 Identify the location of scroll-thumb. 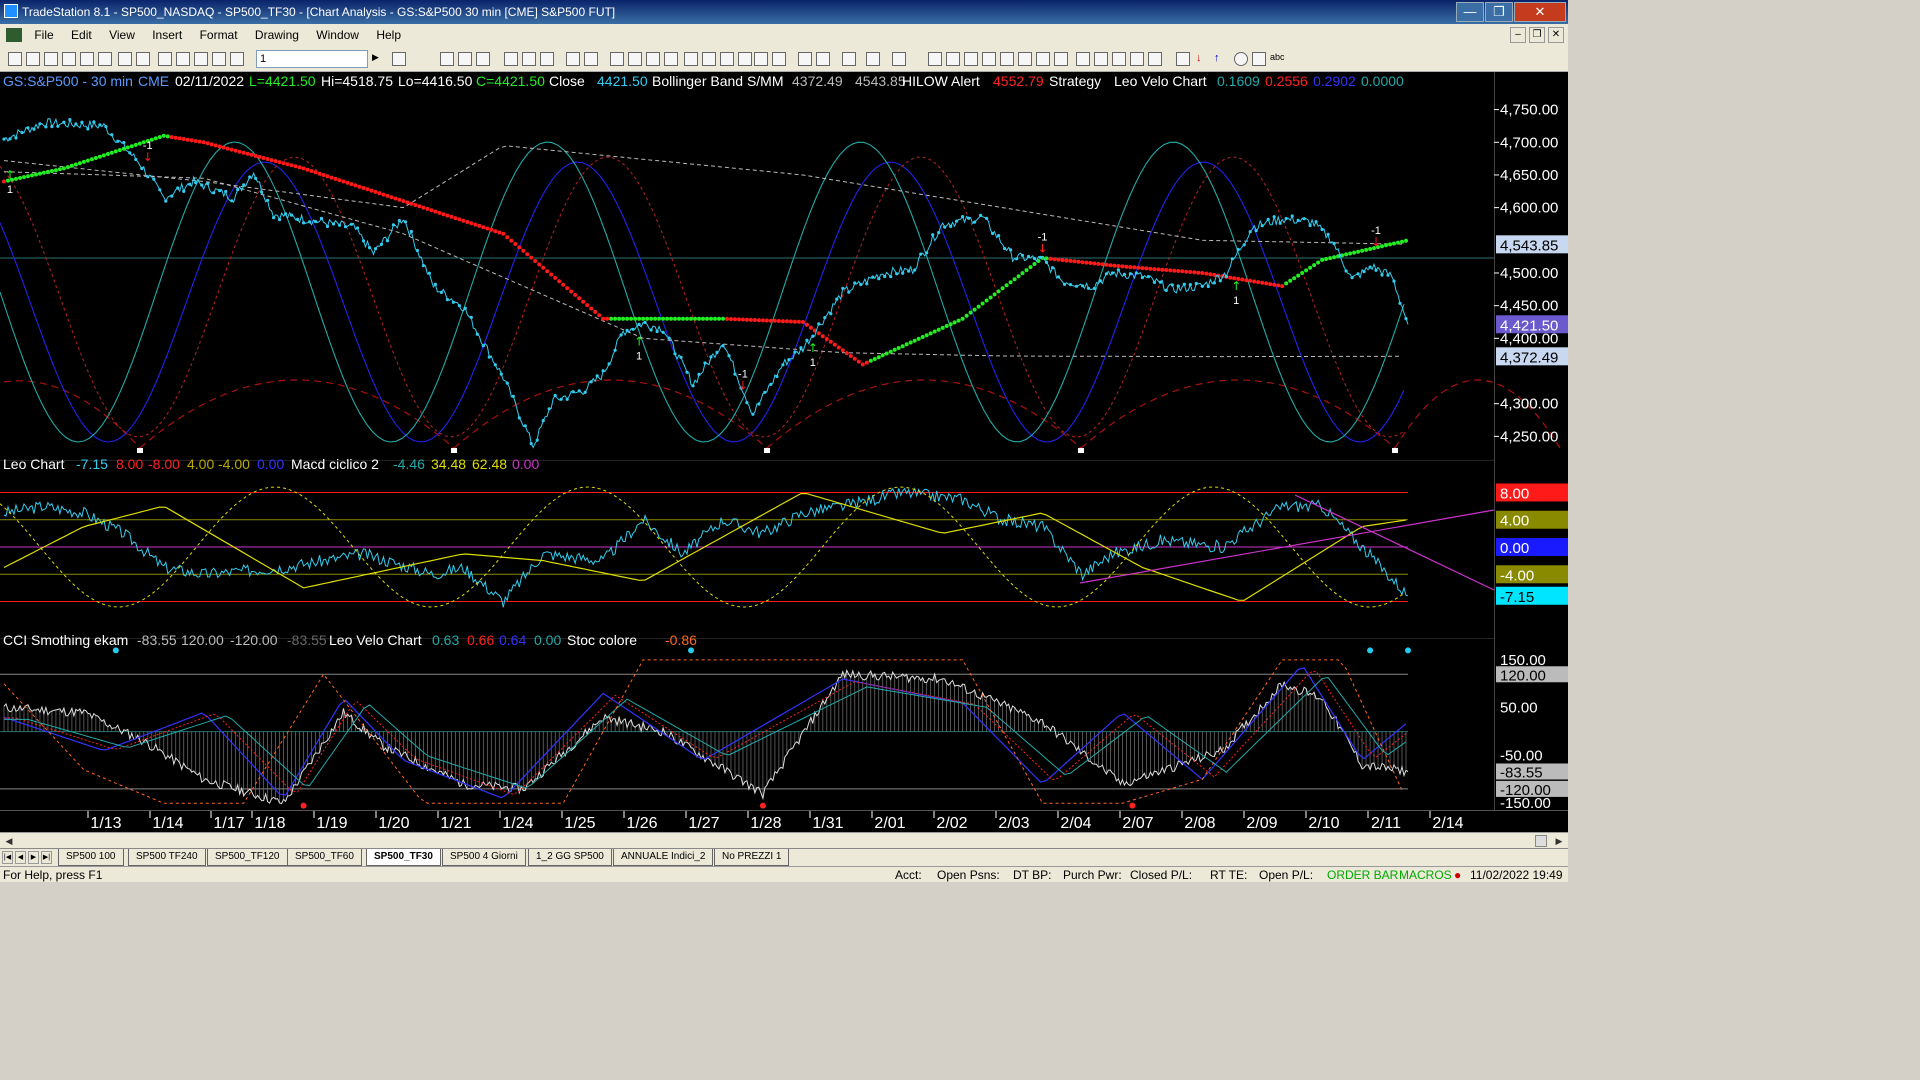
(1541, 841).